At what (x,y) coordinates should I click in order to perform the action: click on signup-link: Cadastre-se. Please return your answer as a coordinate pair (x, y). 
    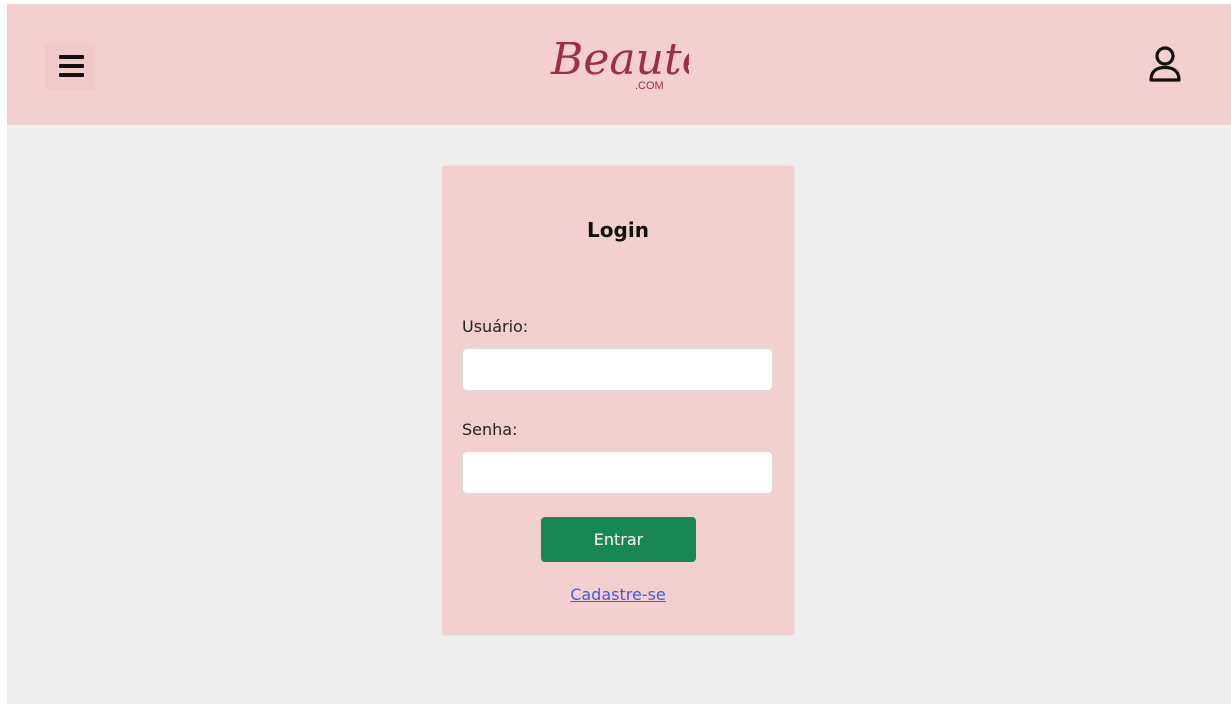
    Looking at the image, I should click on (618, 594).